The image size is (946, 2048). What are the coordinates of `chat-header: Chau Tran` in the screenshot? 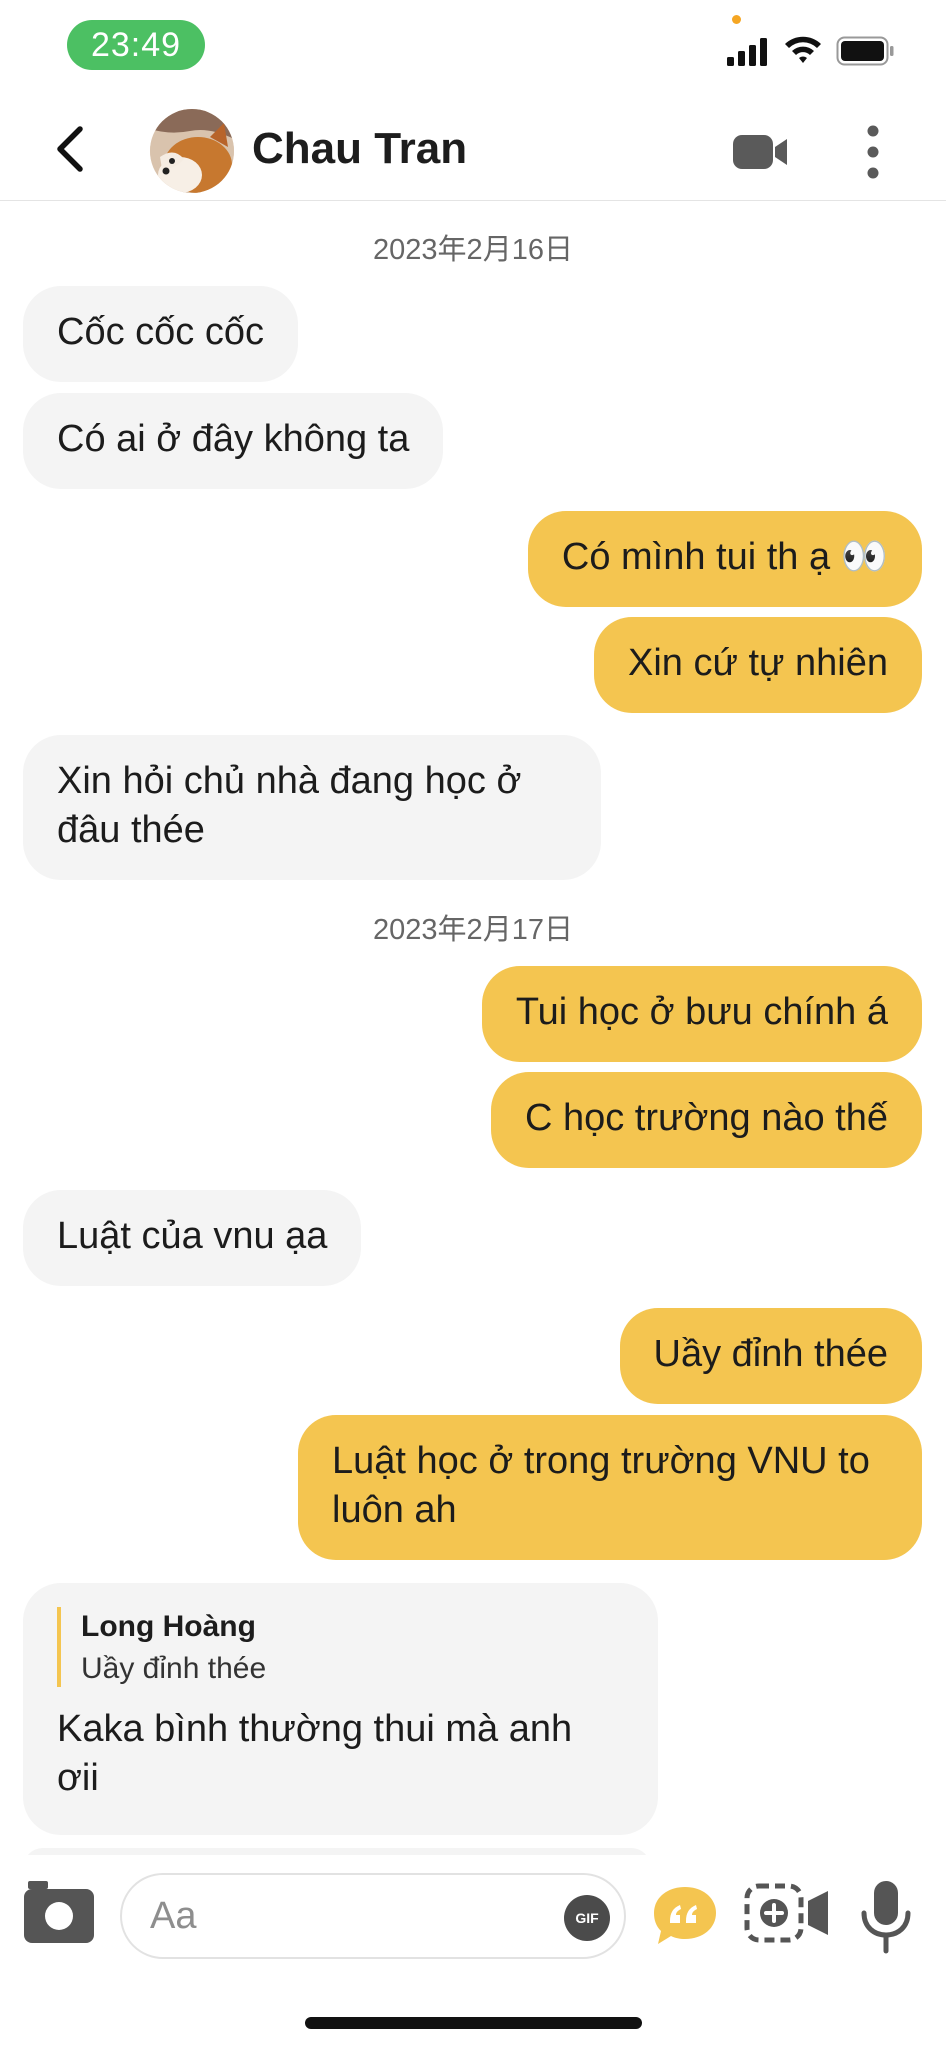 It's located at (473, 148).